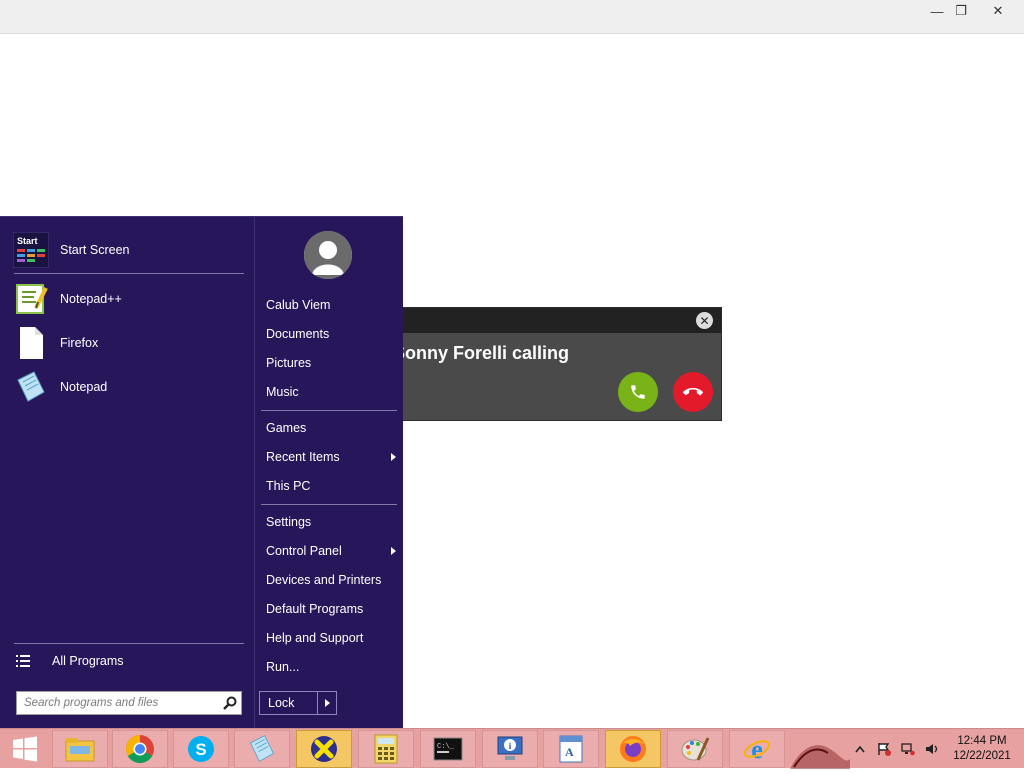 Image resolution: width=1024 pixels, height=774 pixels. I want to click on flag-icon, so click(884, 749).